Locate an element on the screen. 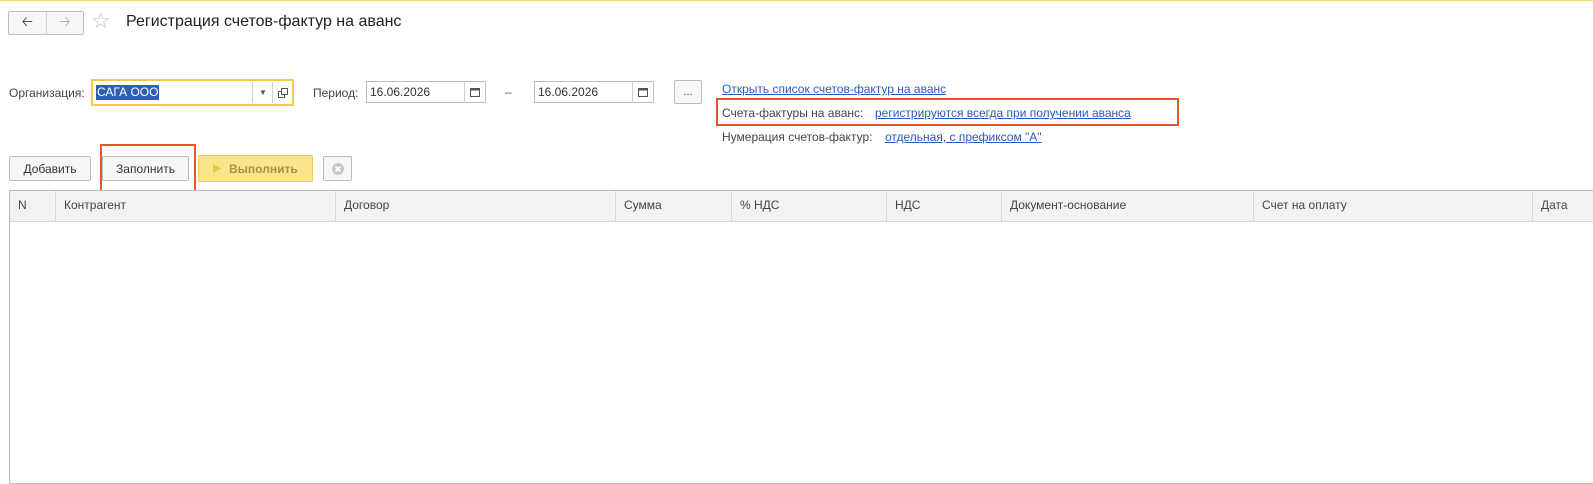  page-title: Регистрация счетов-фактур на аванс is located at coordinates (264, 21).